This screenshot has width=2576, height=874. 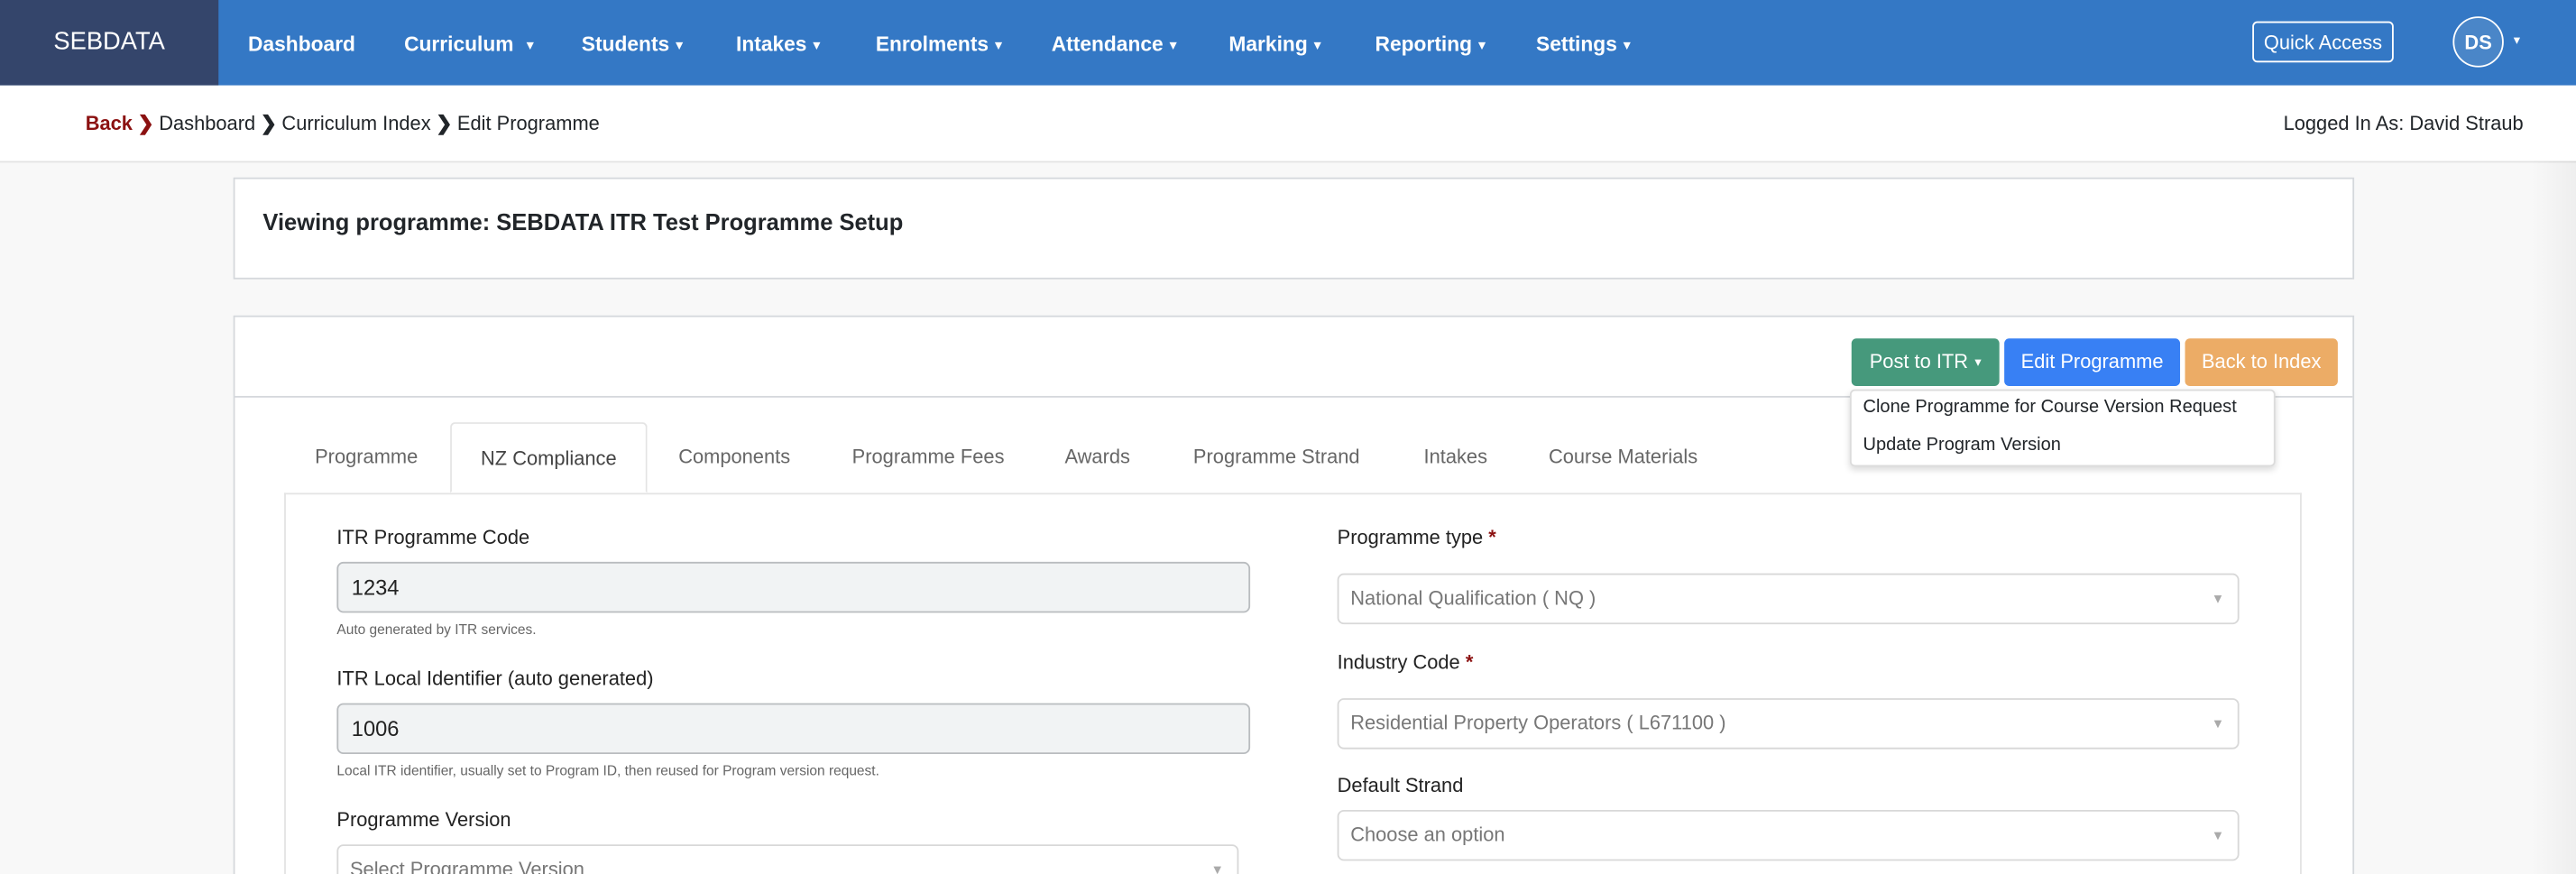 I want to click on nav-label: Settings, so click(x=1576, y=44).